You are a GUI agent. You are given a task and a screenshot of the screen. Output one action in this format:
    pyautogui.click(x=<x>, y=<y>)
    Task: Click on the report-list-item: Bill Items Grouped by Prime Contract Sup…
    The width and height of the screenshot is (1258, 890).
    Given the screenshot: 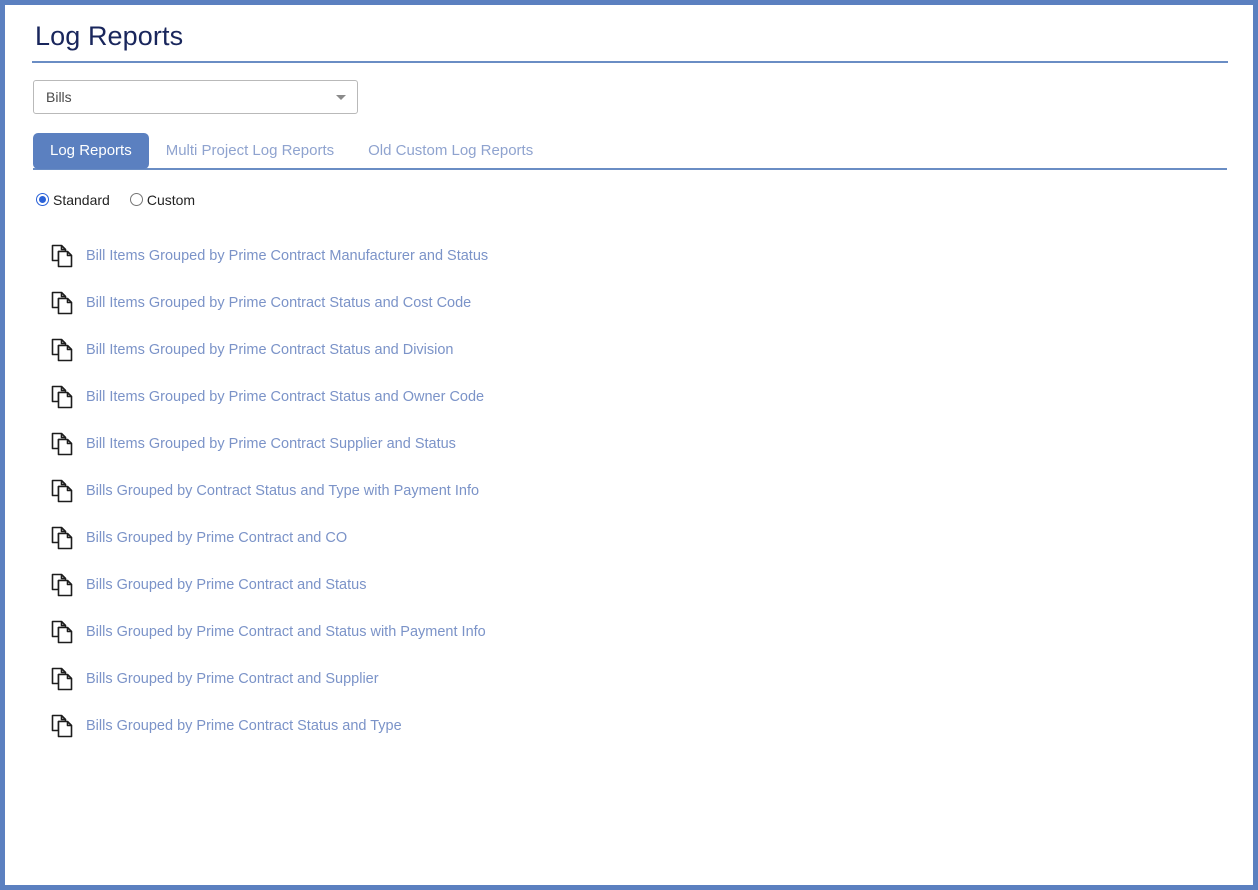 What is the action you would take?
    pyautogui.click(x=638, y=444)
    